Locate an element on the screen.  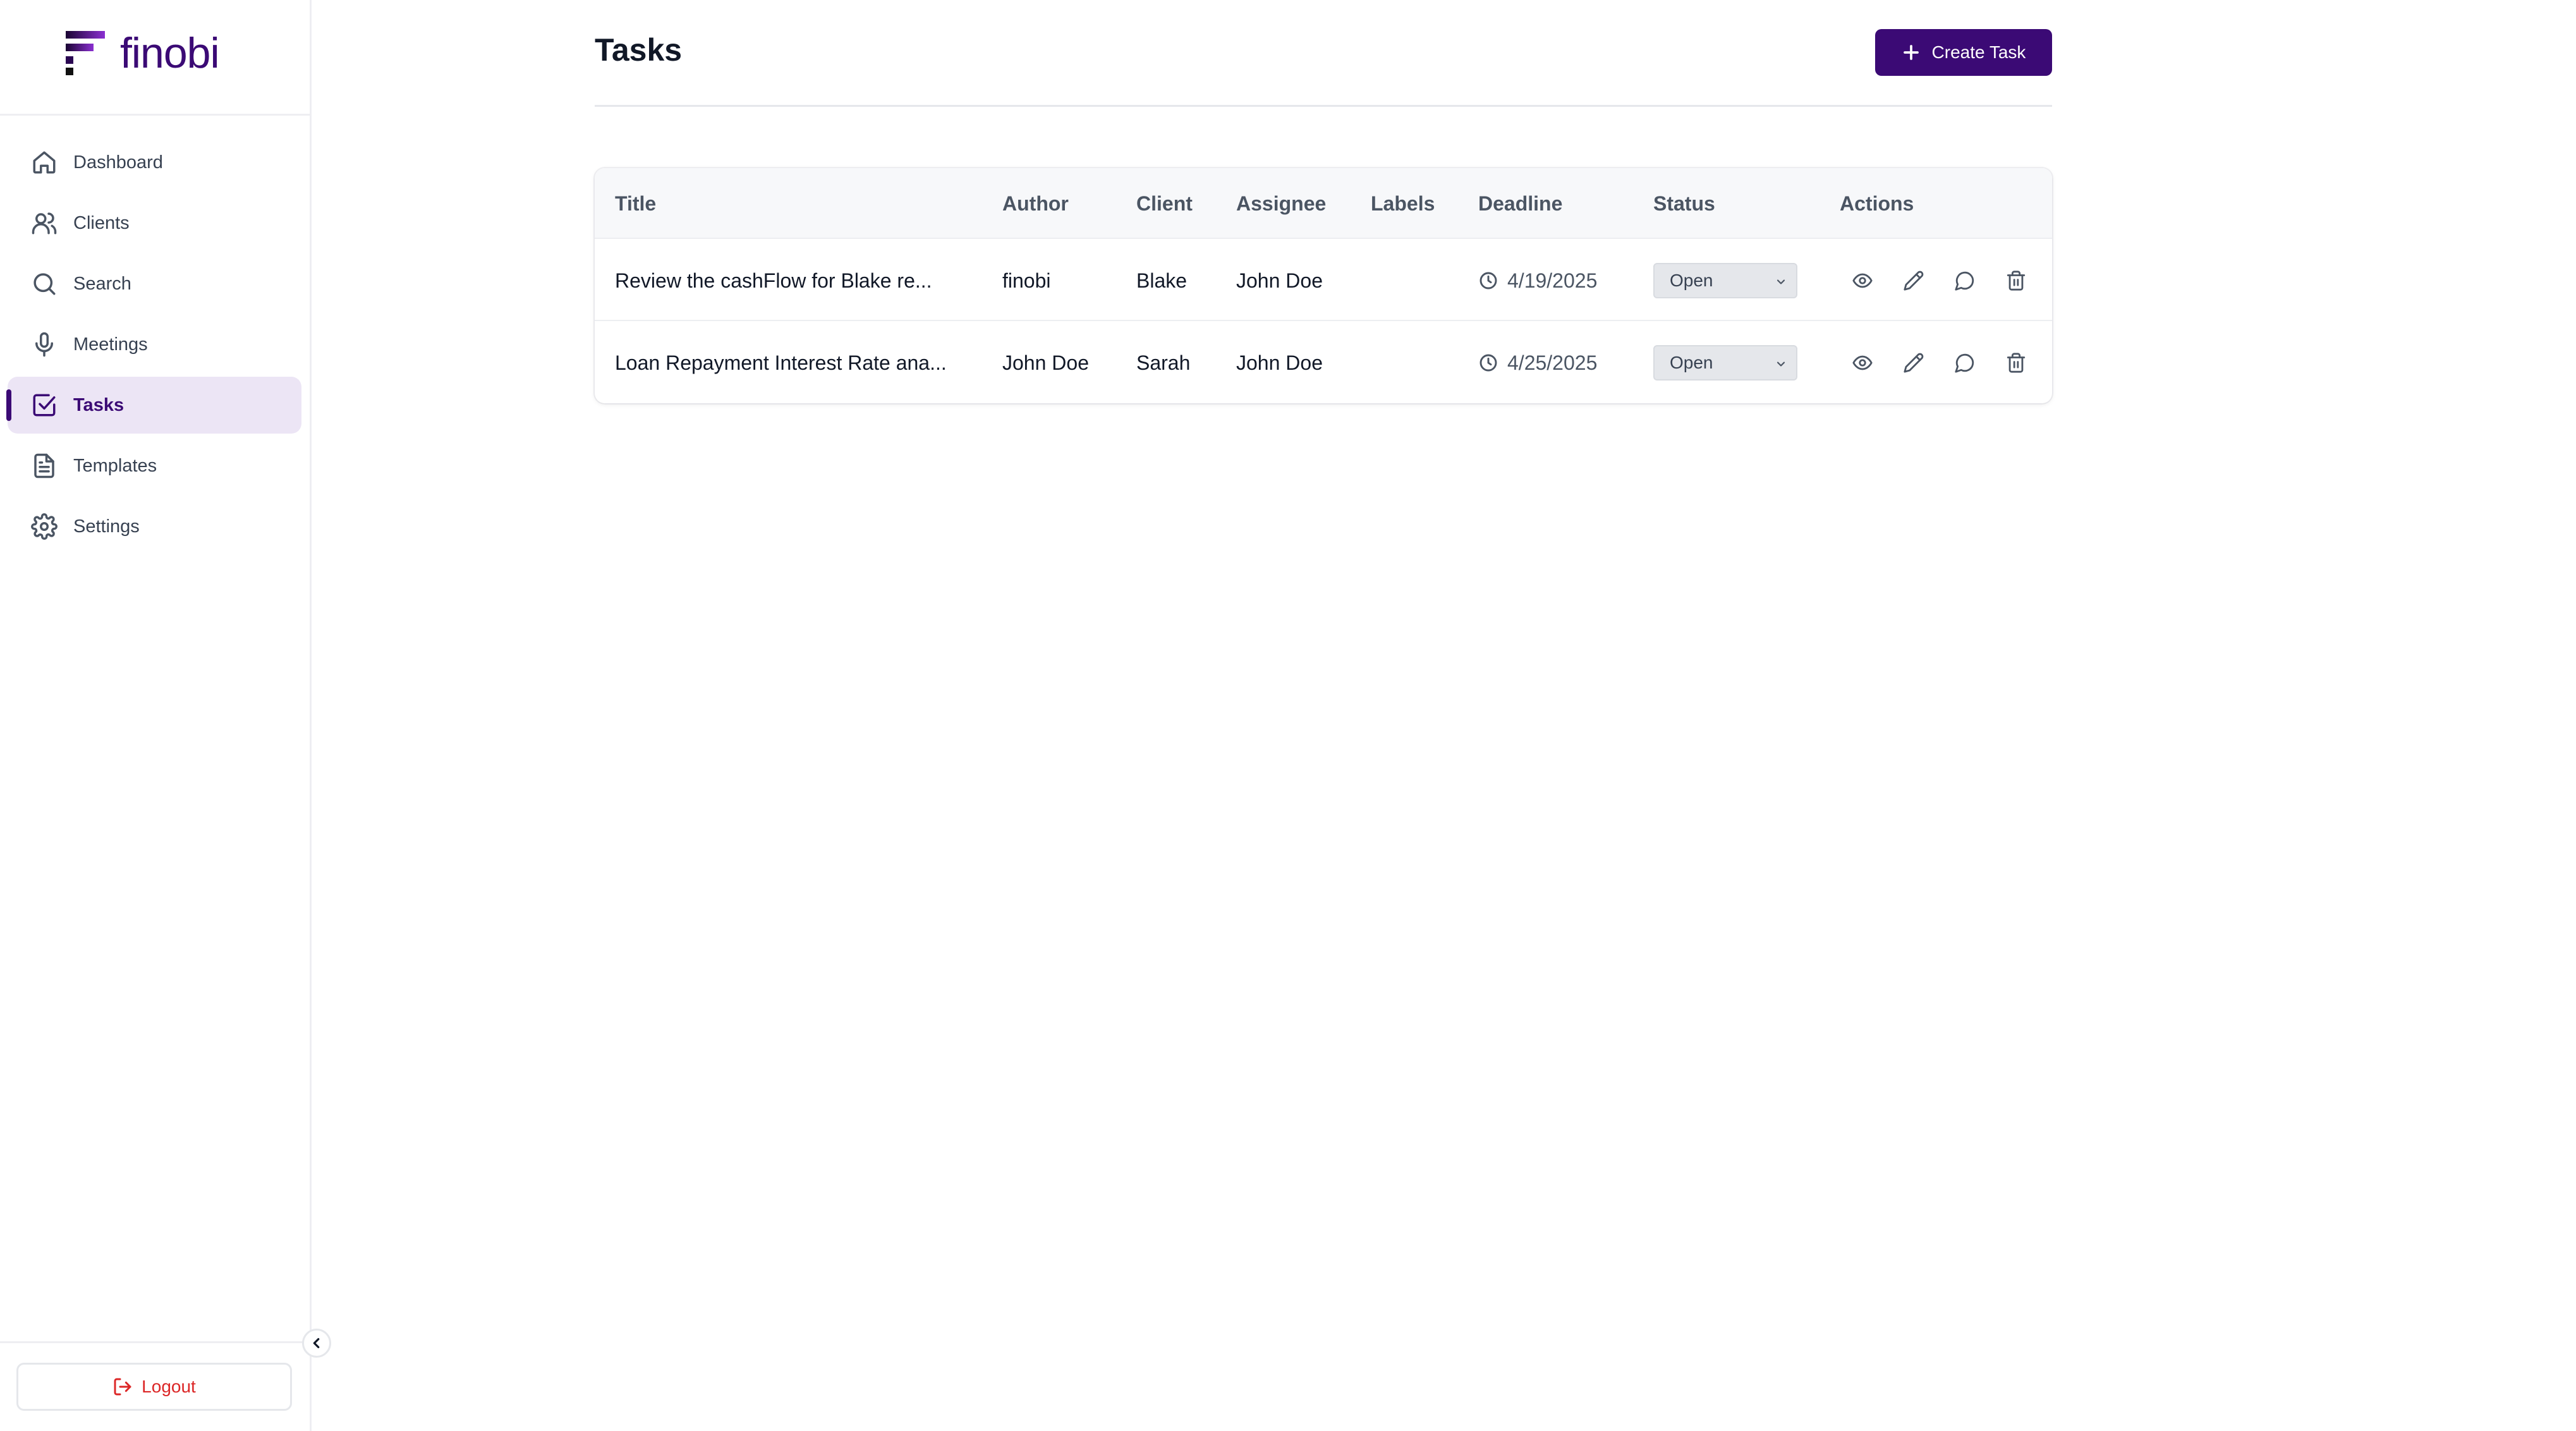
sidebar-item-label: Dashboard is located at coordinates (118, 163).